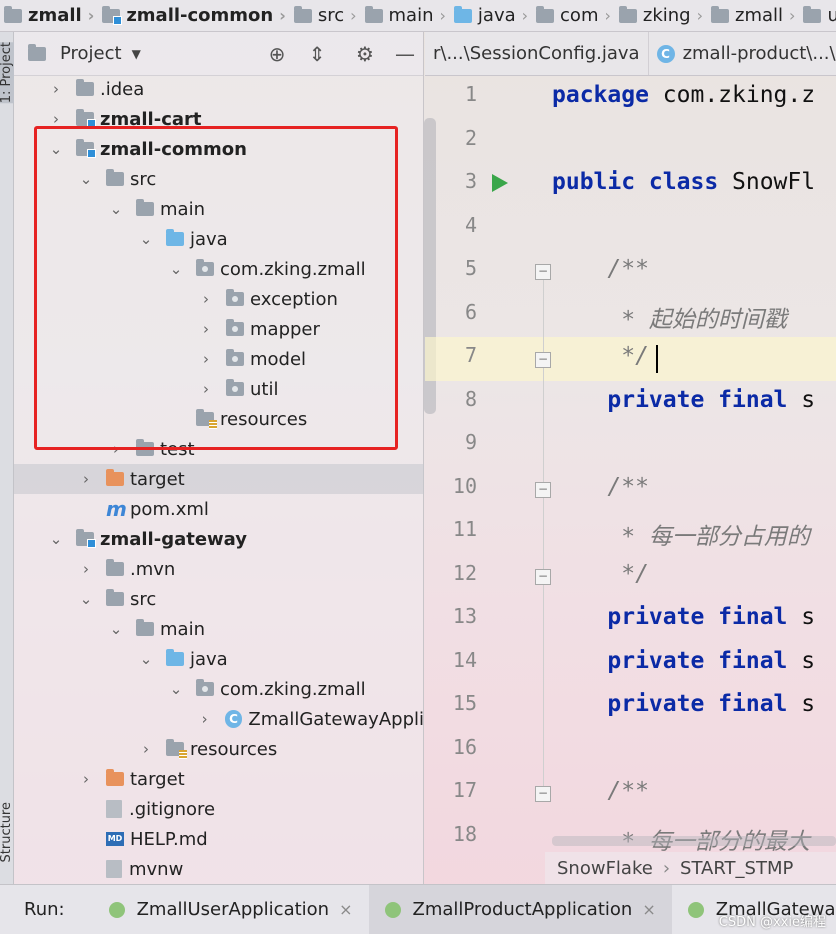  Describe the element at coordinates (732, 95) in the screenshot. I see `code-token: com.zking.z` at that location.